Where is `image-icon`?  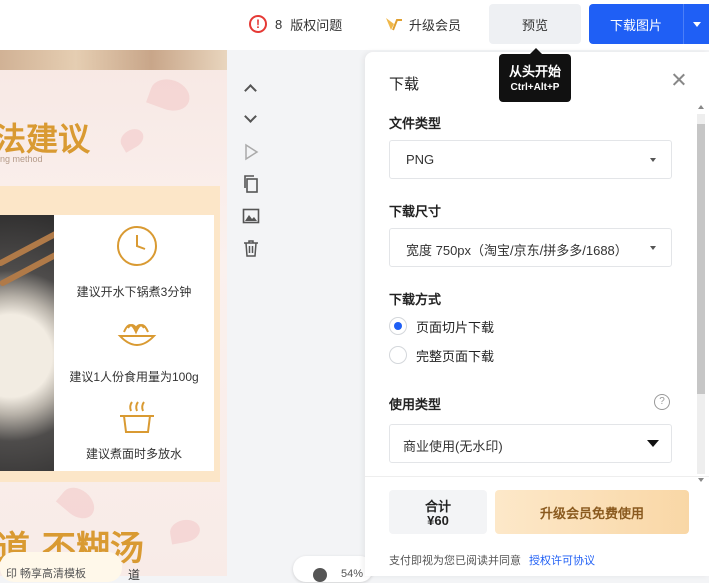 image-icon is located at coordinates (251, 216).